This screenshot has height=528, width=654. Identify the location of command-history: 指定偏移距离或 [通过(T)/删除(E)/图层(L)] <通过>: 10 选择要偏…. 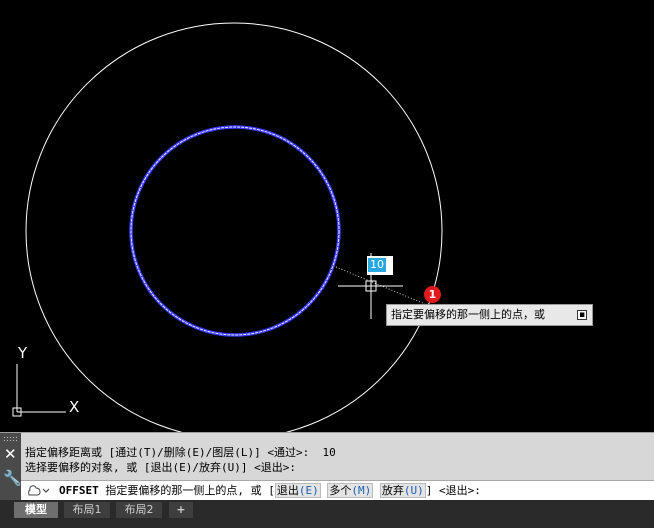
(180, 460).